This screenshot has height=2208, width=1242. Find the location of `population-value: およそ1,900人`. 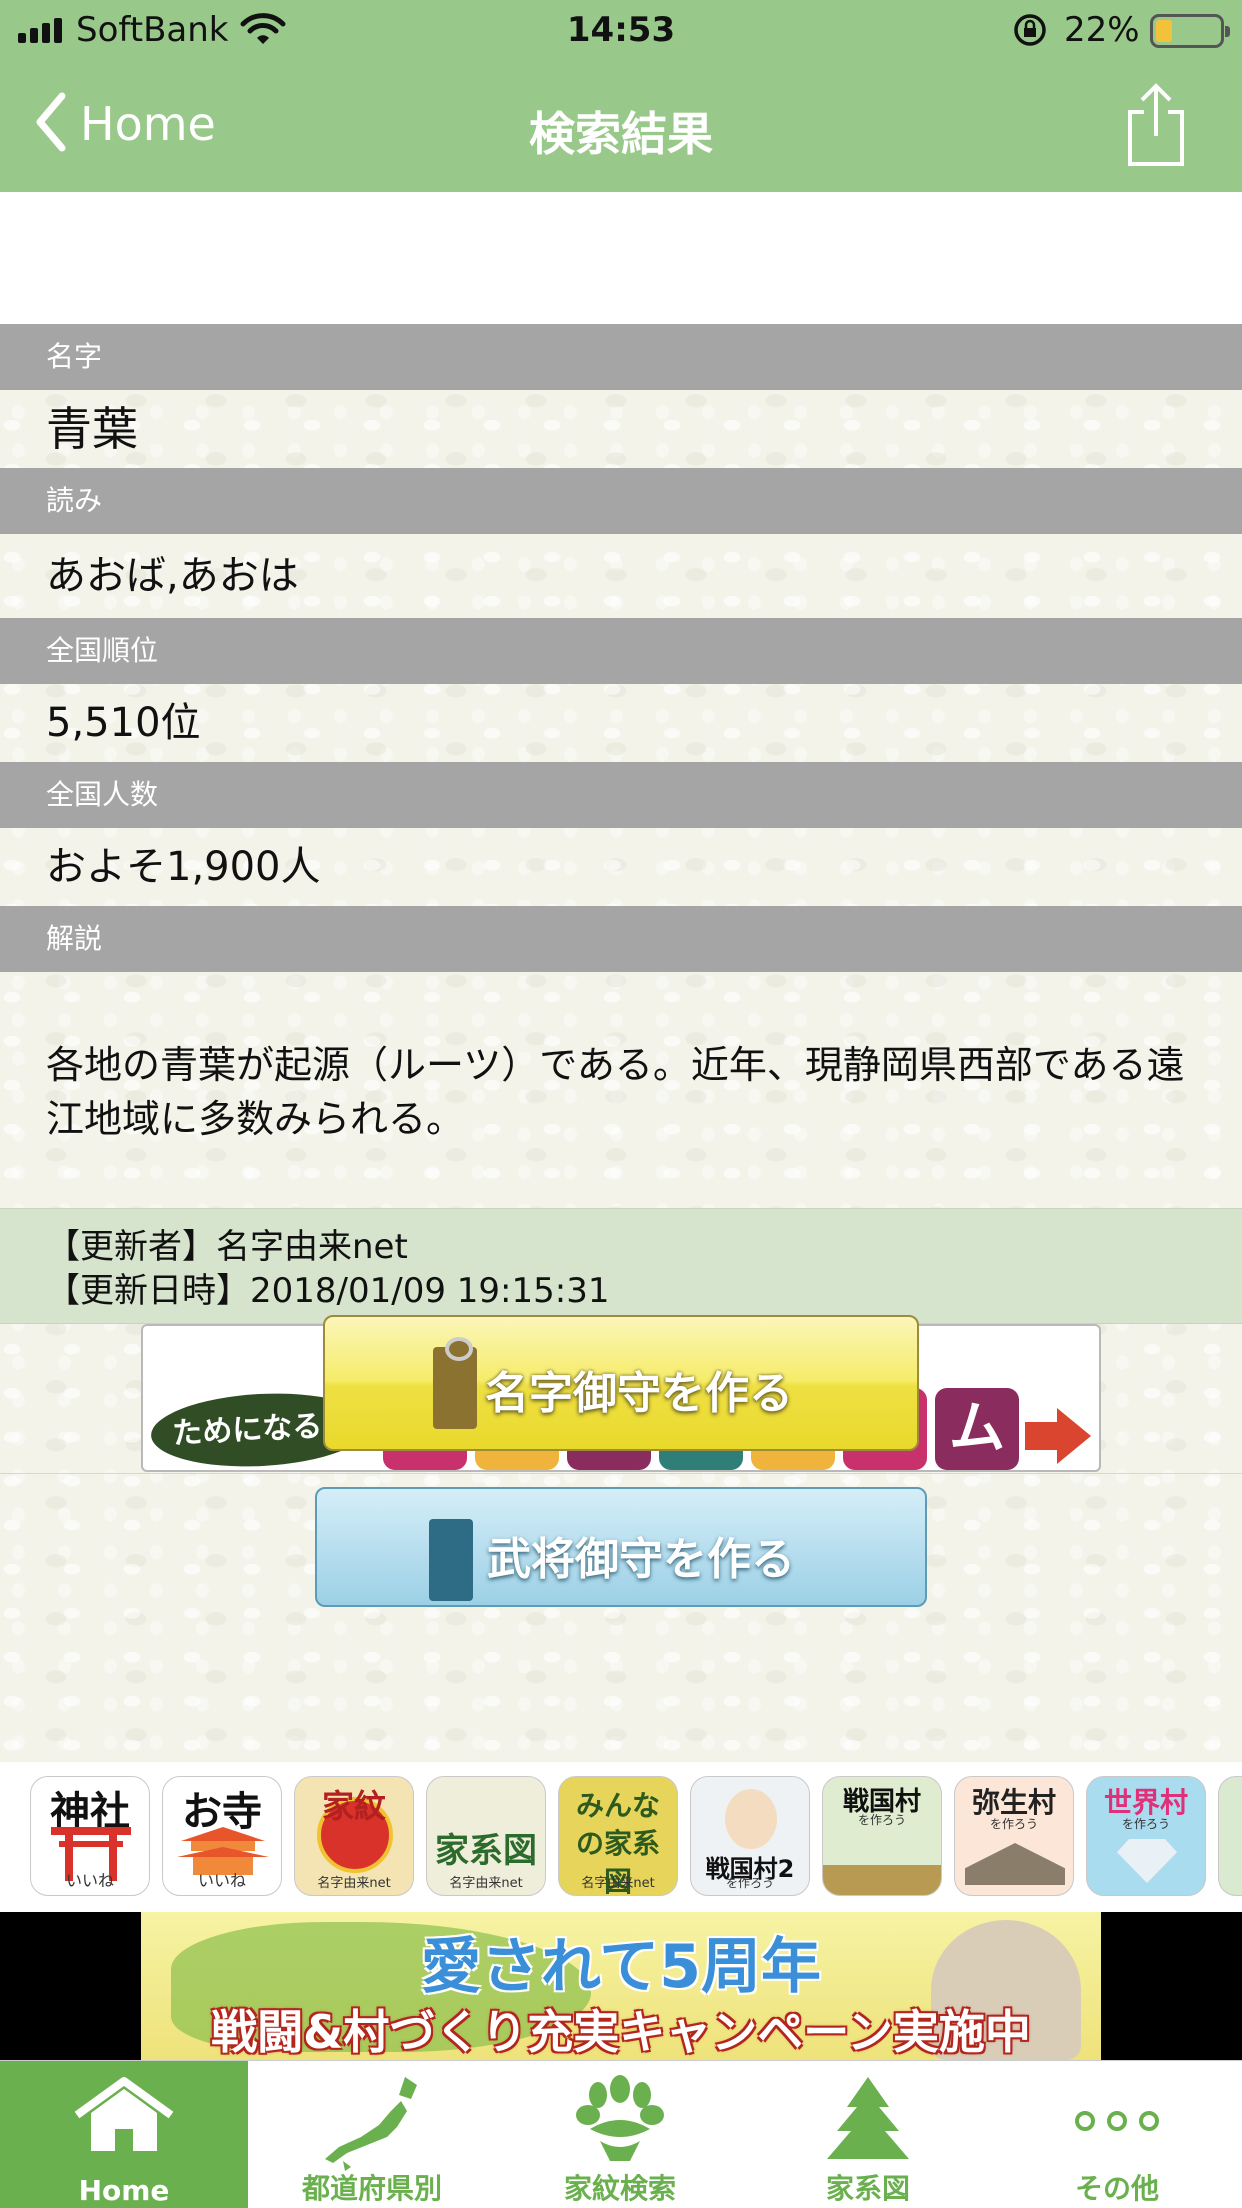

population-value: およそ1,900人 is located at coordinates (183, 867).